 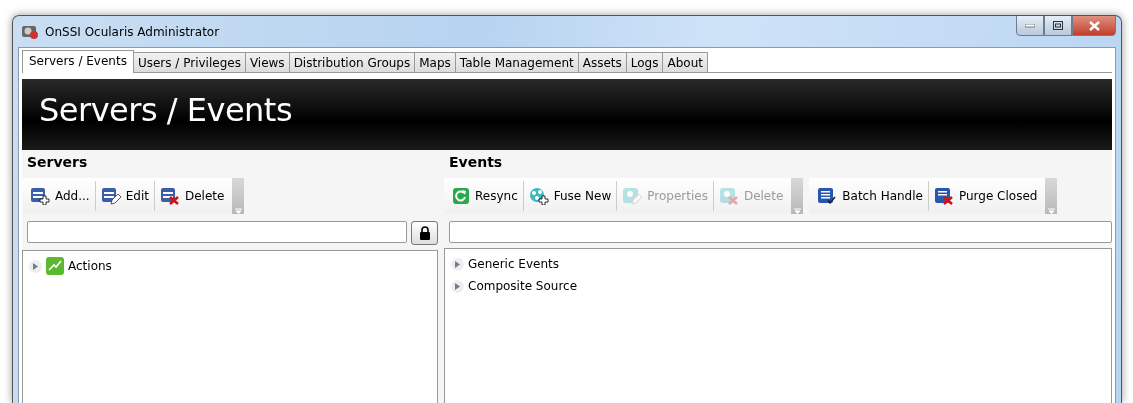 I want to click on banner-title: Servers / Events, so click(x=166, y=110).